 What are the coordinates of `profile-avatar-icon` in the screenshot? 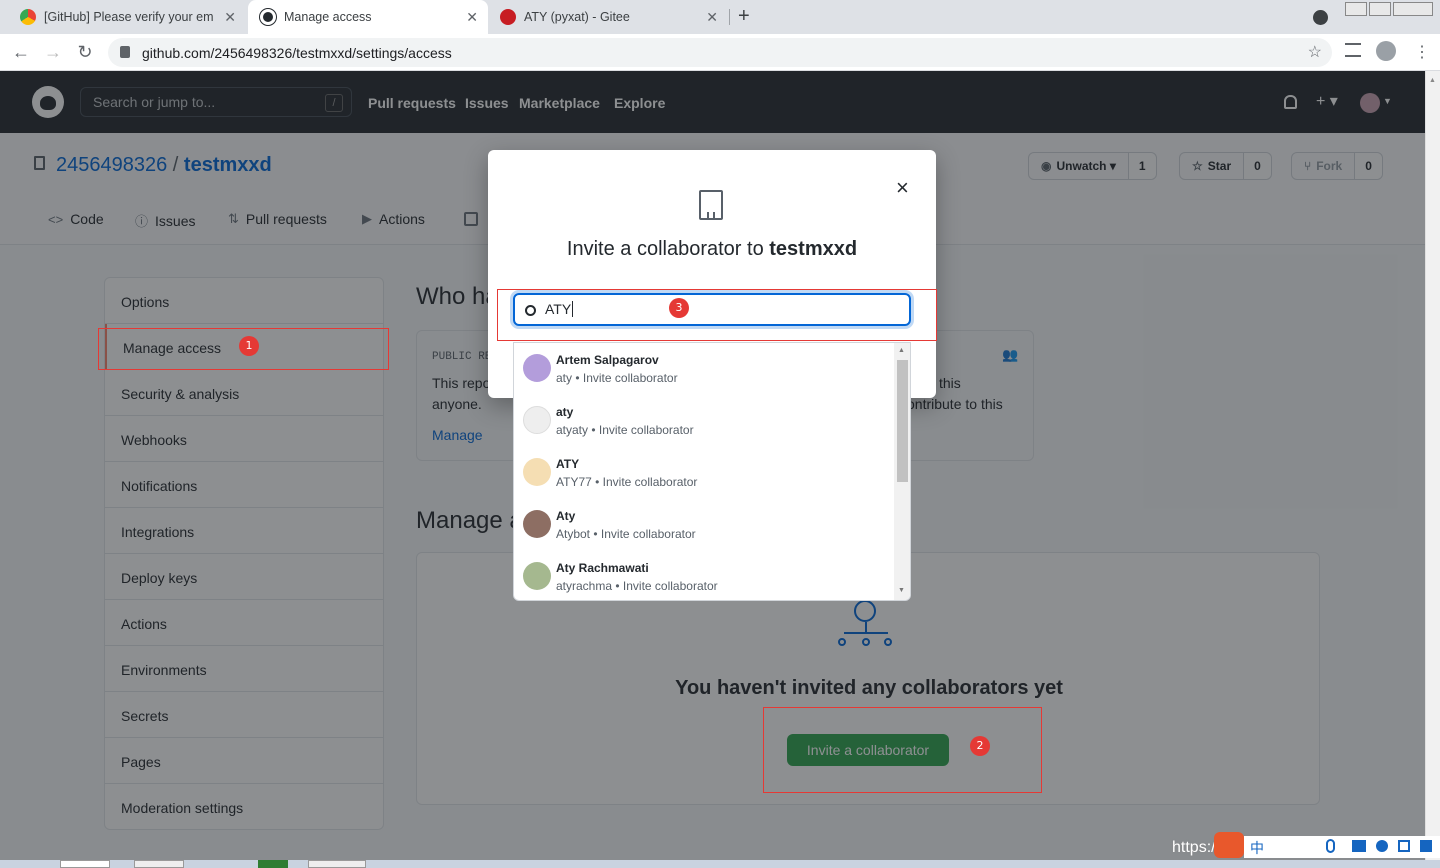 It's located at (1386, 51).